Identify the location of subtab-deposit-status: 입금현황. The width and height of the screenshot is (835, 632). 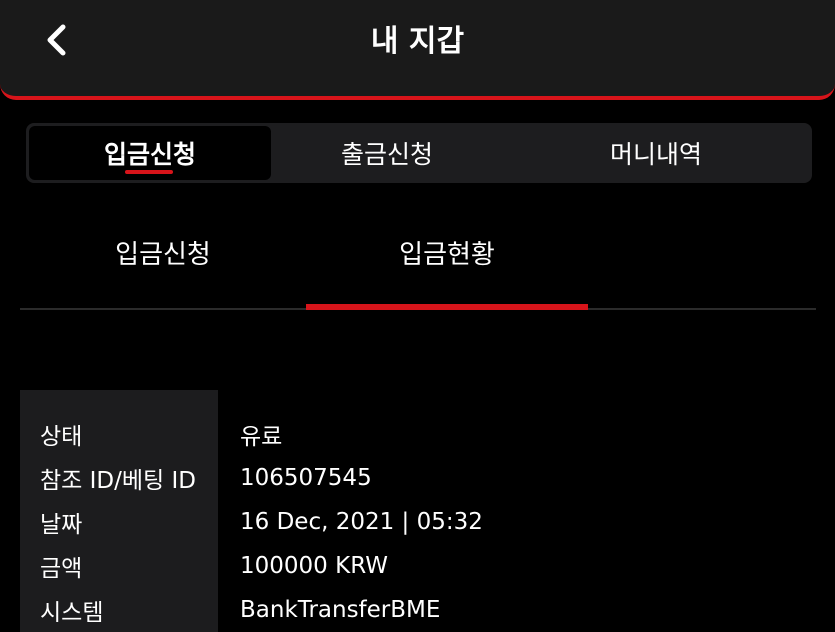
(447, 260).